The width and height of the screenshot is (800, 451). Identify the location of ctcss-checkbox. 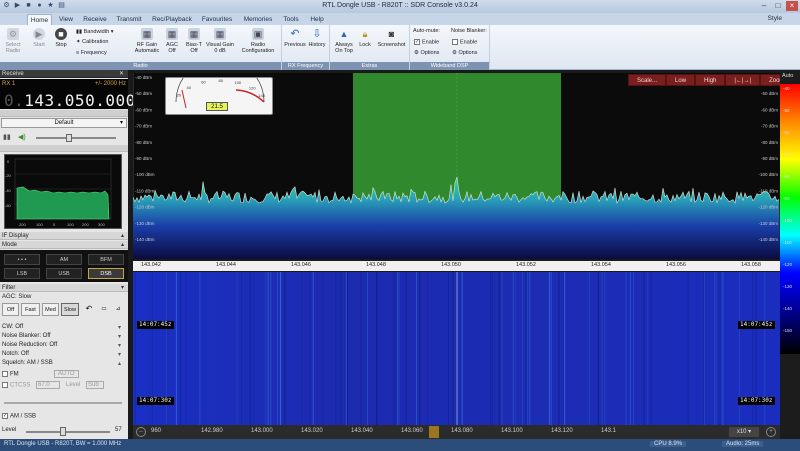
(5, 385).